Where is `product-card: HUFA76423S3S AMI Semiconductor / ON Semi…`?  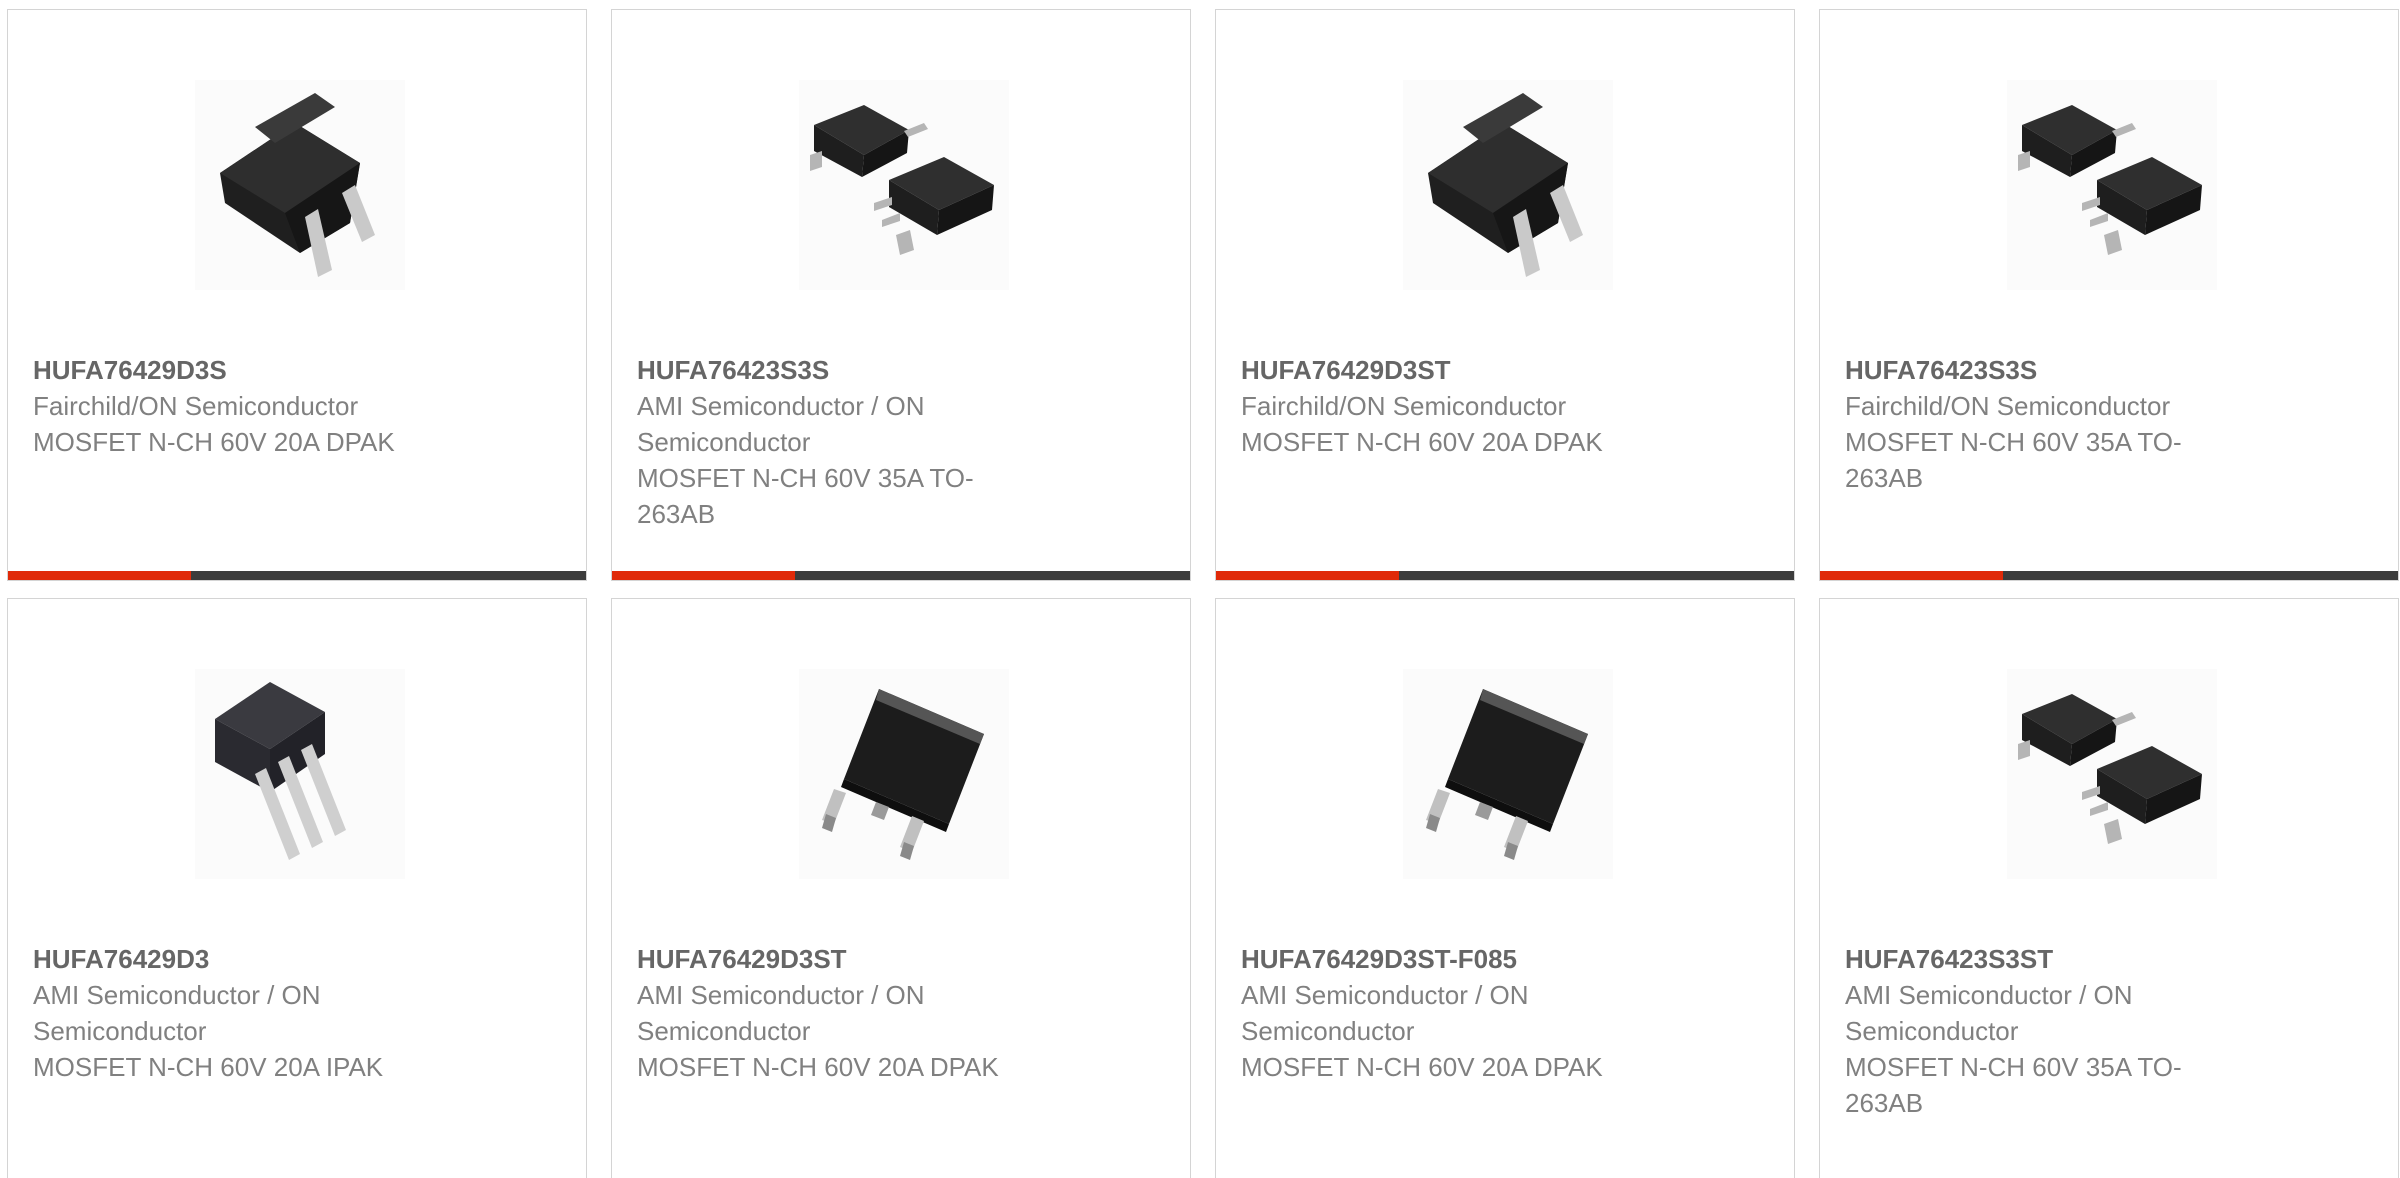 product-card: HUFA76423S3S AMI Semiconductor / ON Semi… is located at coordinates (901, 295).